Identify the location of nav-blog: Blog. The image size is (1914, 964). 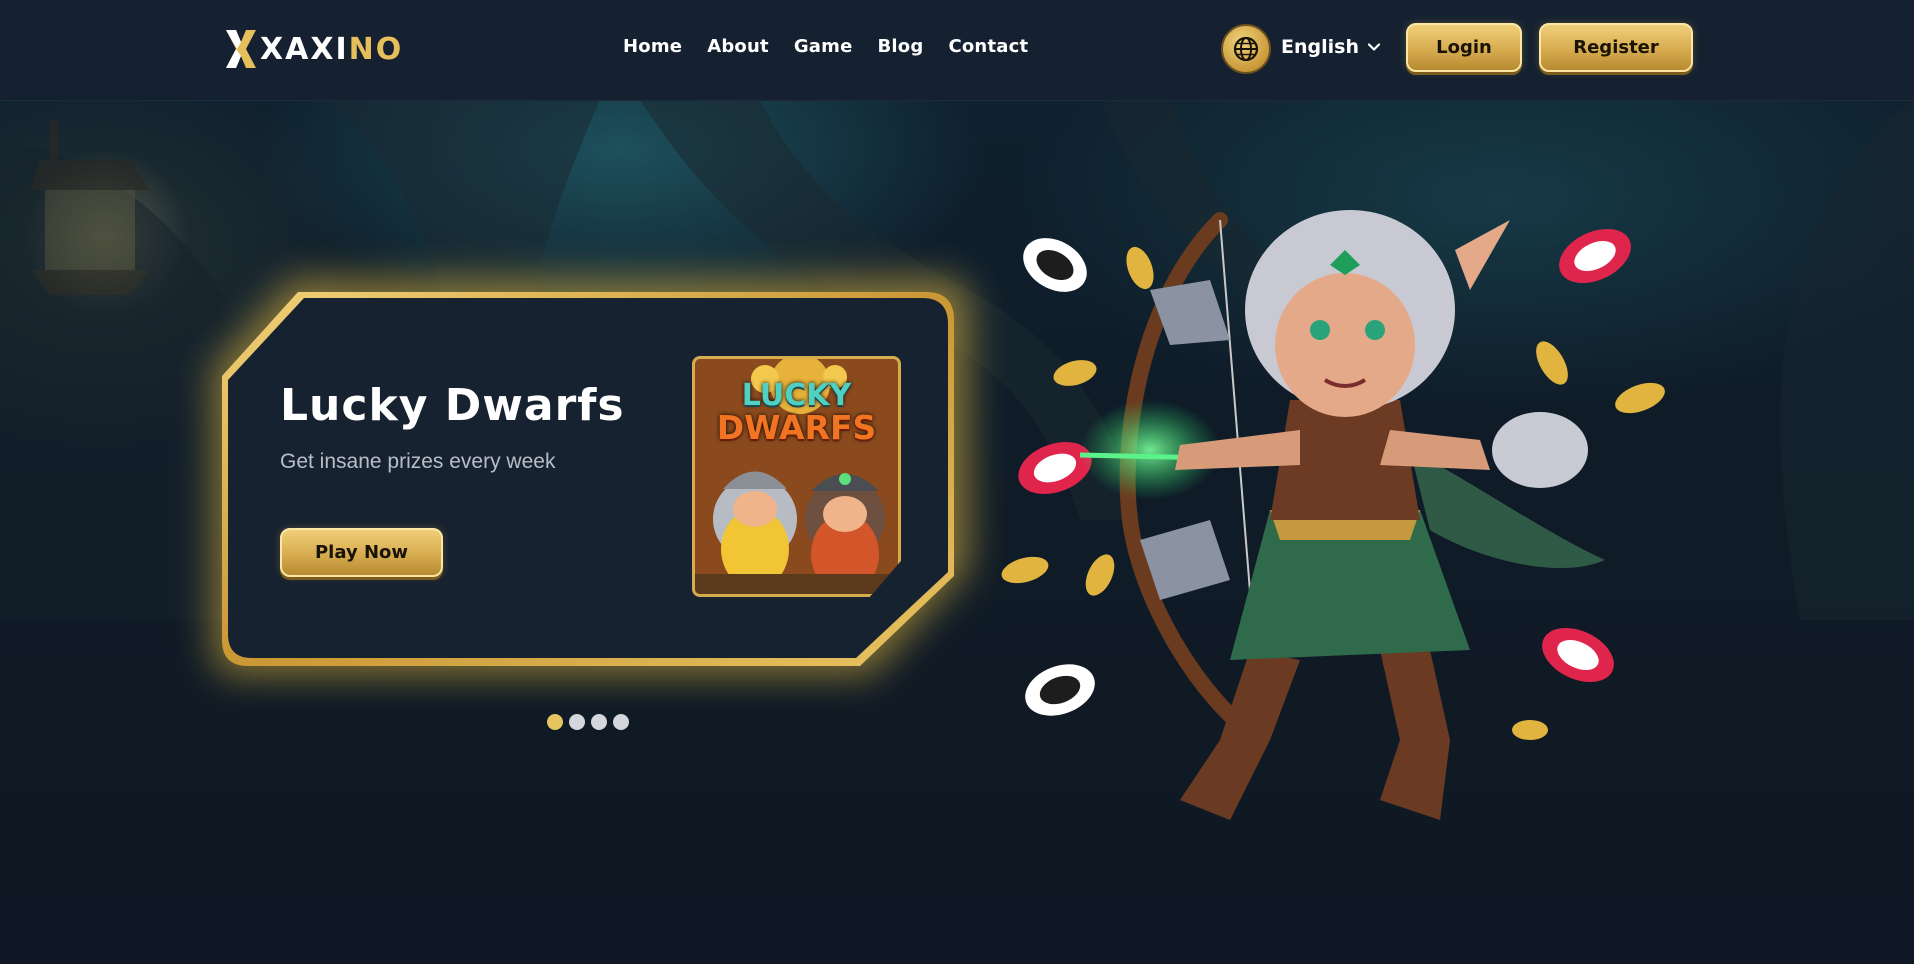
(901, 46).